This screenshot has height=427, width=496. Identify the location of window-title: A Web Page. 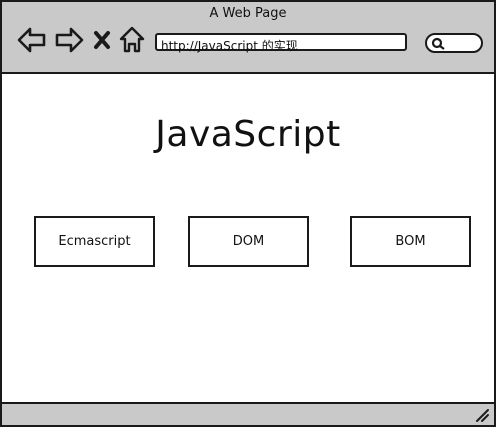
(248, 13).